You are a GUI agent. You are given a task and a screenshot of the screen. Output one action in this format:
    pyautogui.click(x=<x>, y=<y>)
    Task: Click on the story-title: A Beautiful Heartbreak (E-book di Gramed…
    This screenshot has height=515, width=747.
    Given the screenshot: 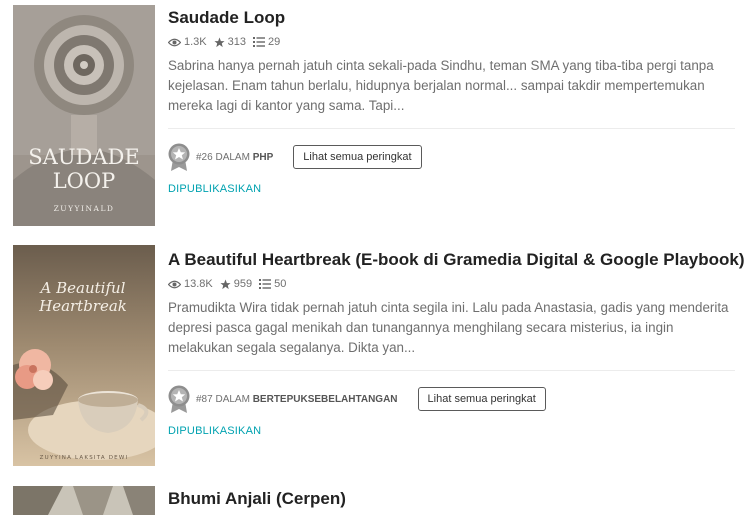 What is the action you would take?
    pyautogui.click(x=456, y=260)
    